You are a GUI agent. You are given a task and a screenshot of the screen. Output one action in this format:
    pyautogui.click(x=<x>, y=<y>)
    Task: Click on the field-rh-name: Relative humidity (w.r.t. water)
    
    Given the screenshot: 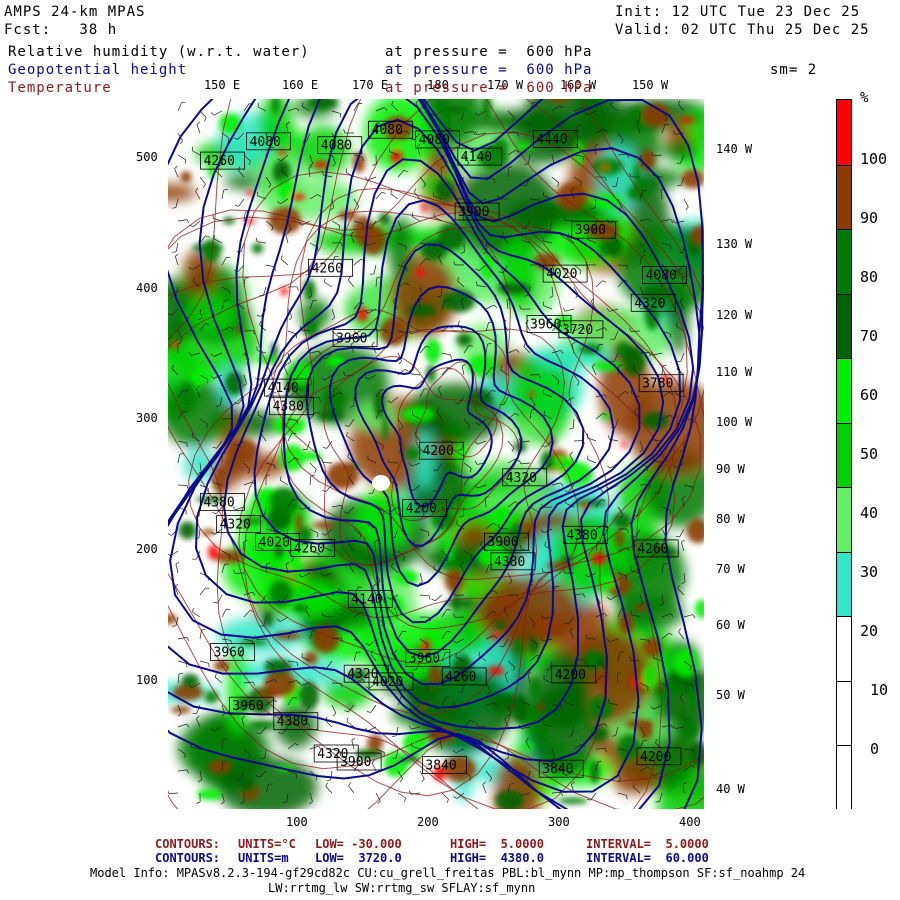 What is the action you would take?
    pyautogui.click(x=159, y=52)
    